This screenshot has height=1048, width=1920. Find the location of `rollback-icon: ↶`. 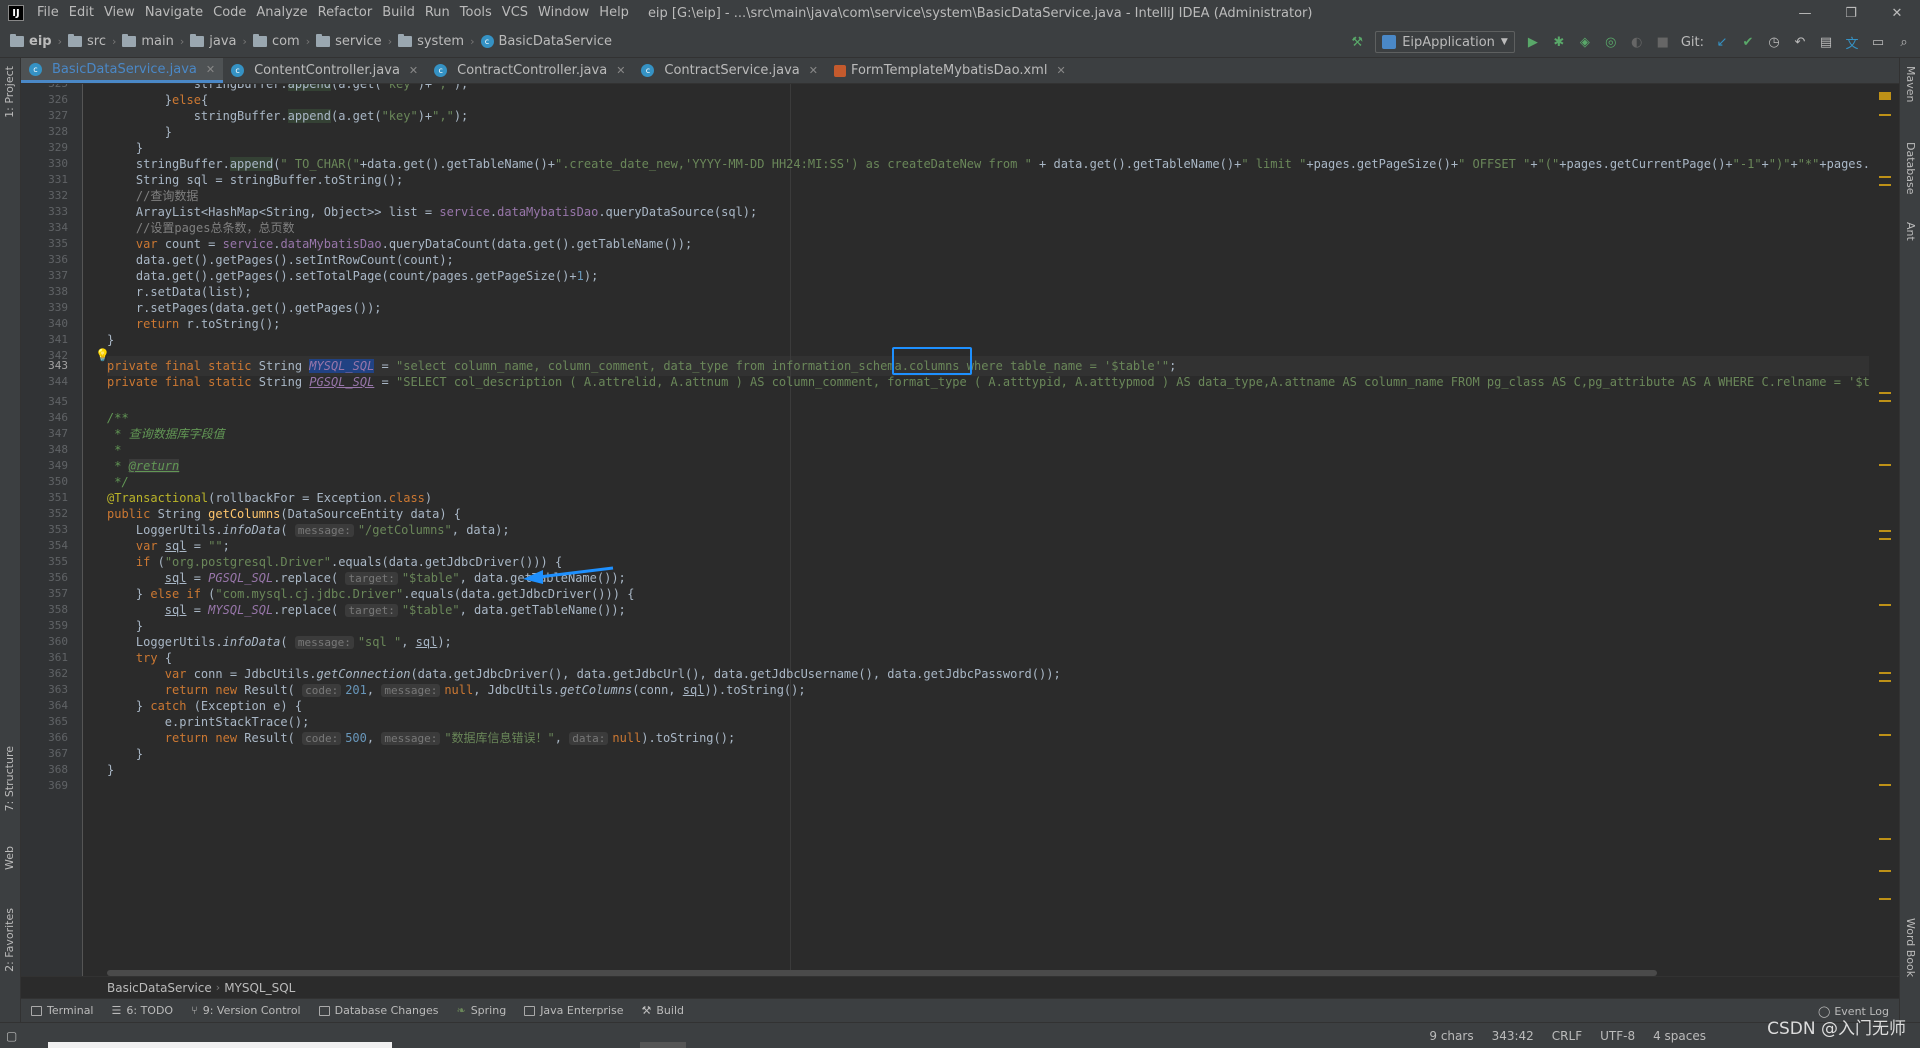

rollback-icon: ↶ is located at coordinates (1800, 42).